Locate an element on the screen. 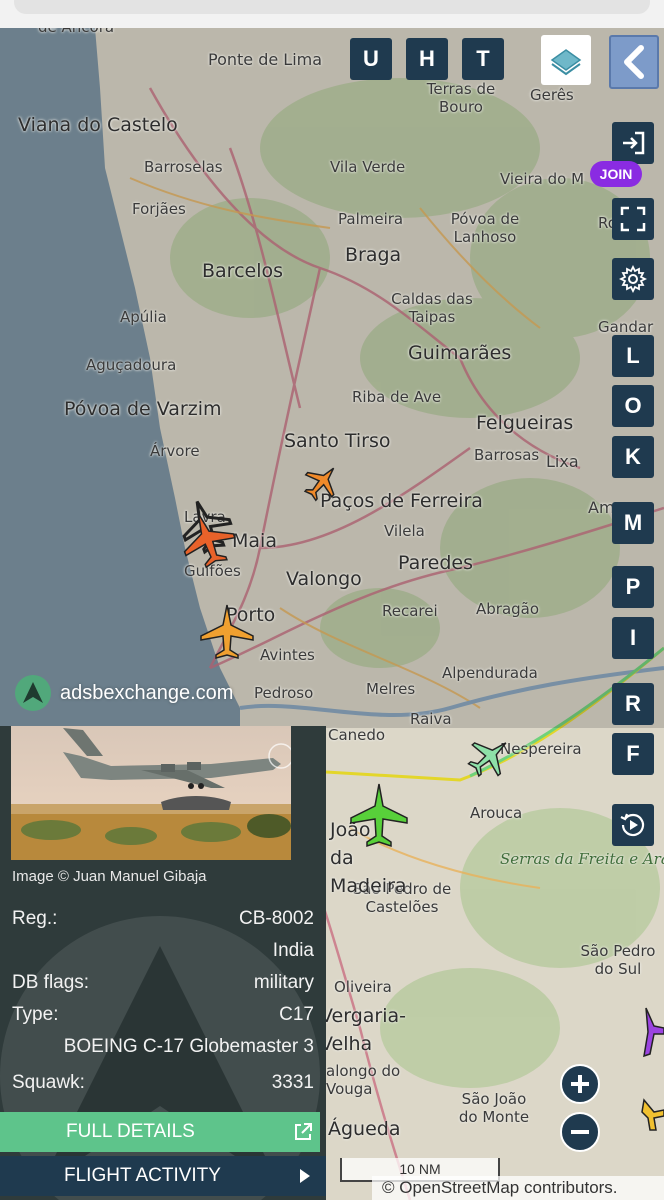 Image resolution: width=664 pixels, height=1200 pixels. settings-button is located at coordinates (633, 279).